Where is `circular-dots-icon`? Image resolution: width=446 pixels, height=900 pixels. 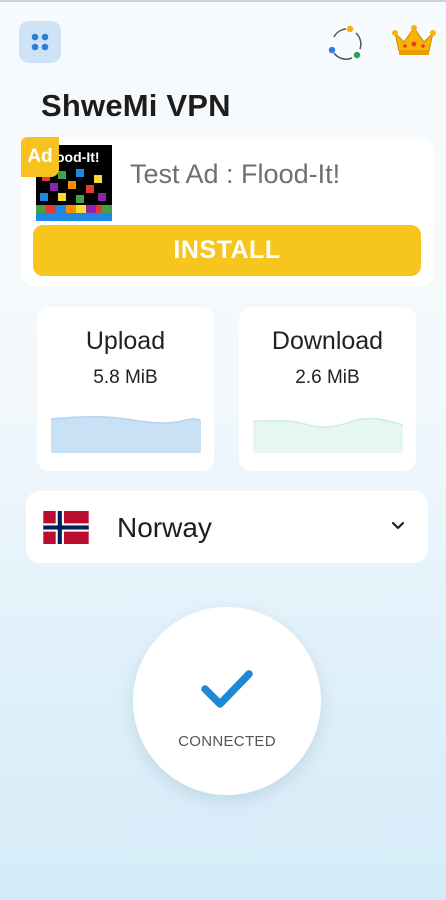
circular-dots-icon is located at coordinates (346, 44).